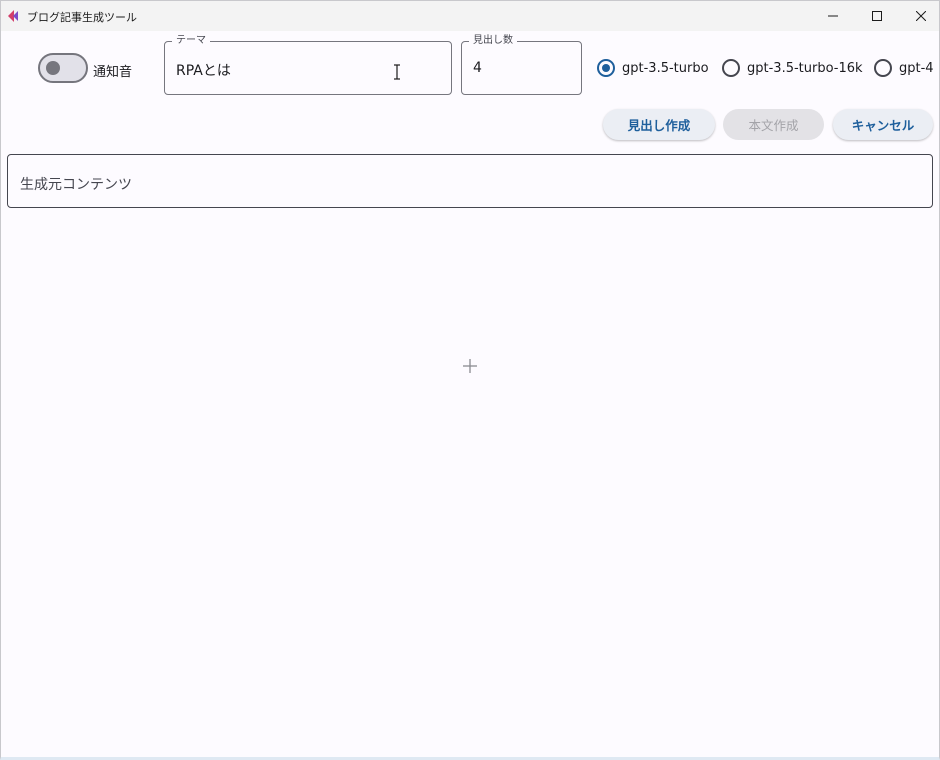 The image size is (940, 760). Describe the element at coordinates (805, 68) in the screenshot. I see `model-label: gpt-3.5-turbo-16k` at that location.